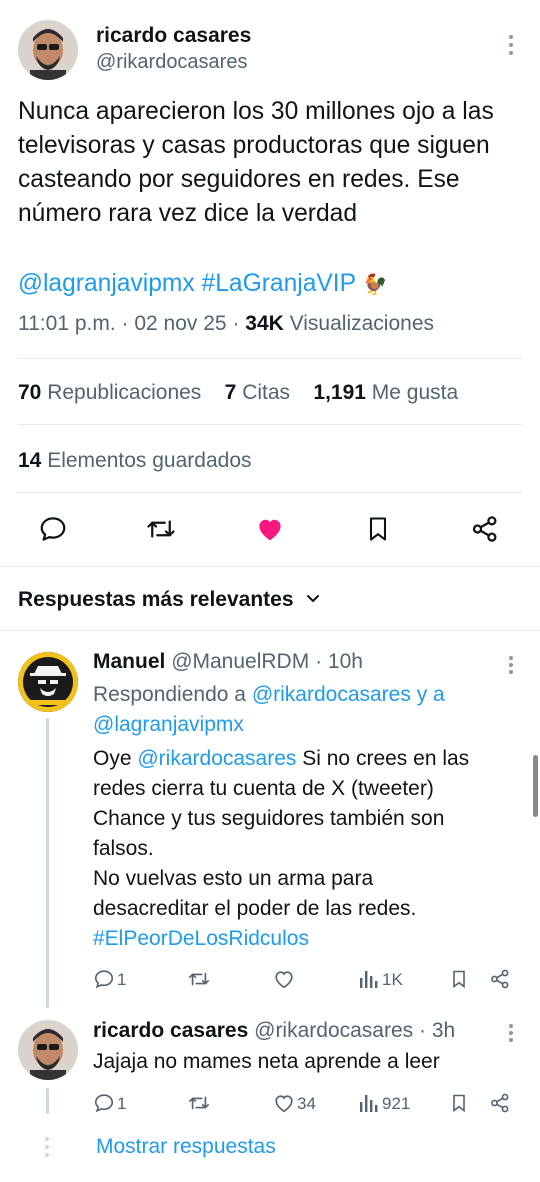 Image resolution: width=540 pixels, height=1182 pixels. What do you see at coordinates (385, 392) in the screenshot?
I see `likes-stat: 1,191 Me gusta` at bounding box center [385, 392].